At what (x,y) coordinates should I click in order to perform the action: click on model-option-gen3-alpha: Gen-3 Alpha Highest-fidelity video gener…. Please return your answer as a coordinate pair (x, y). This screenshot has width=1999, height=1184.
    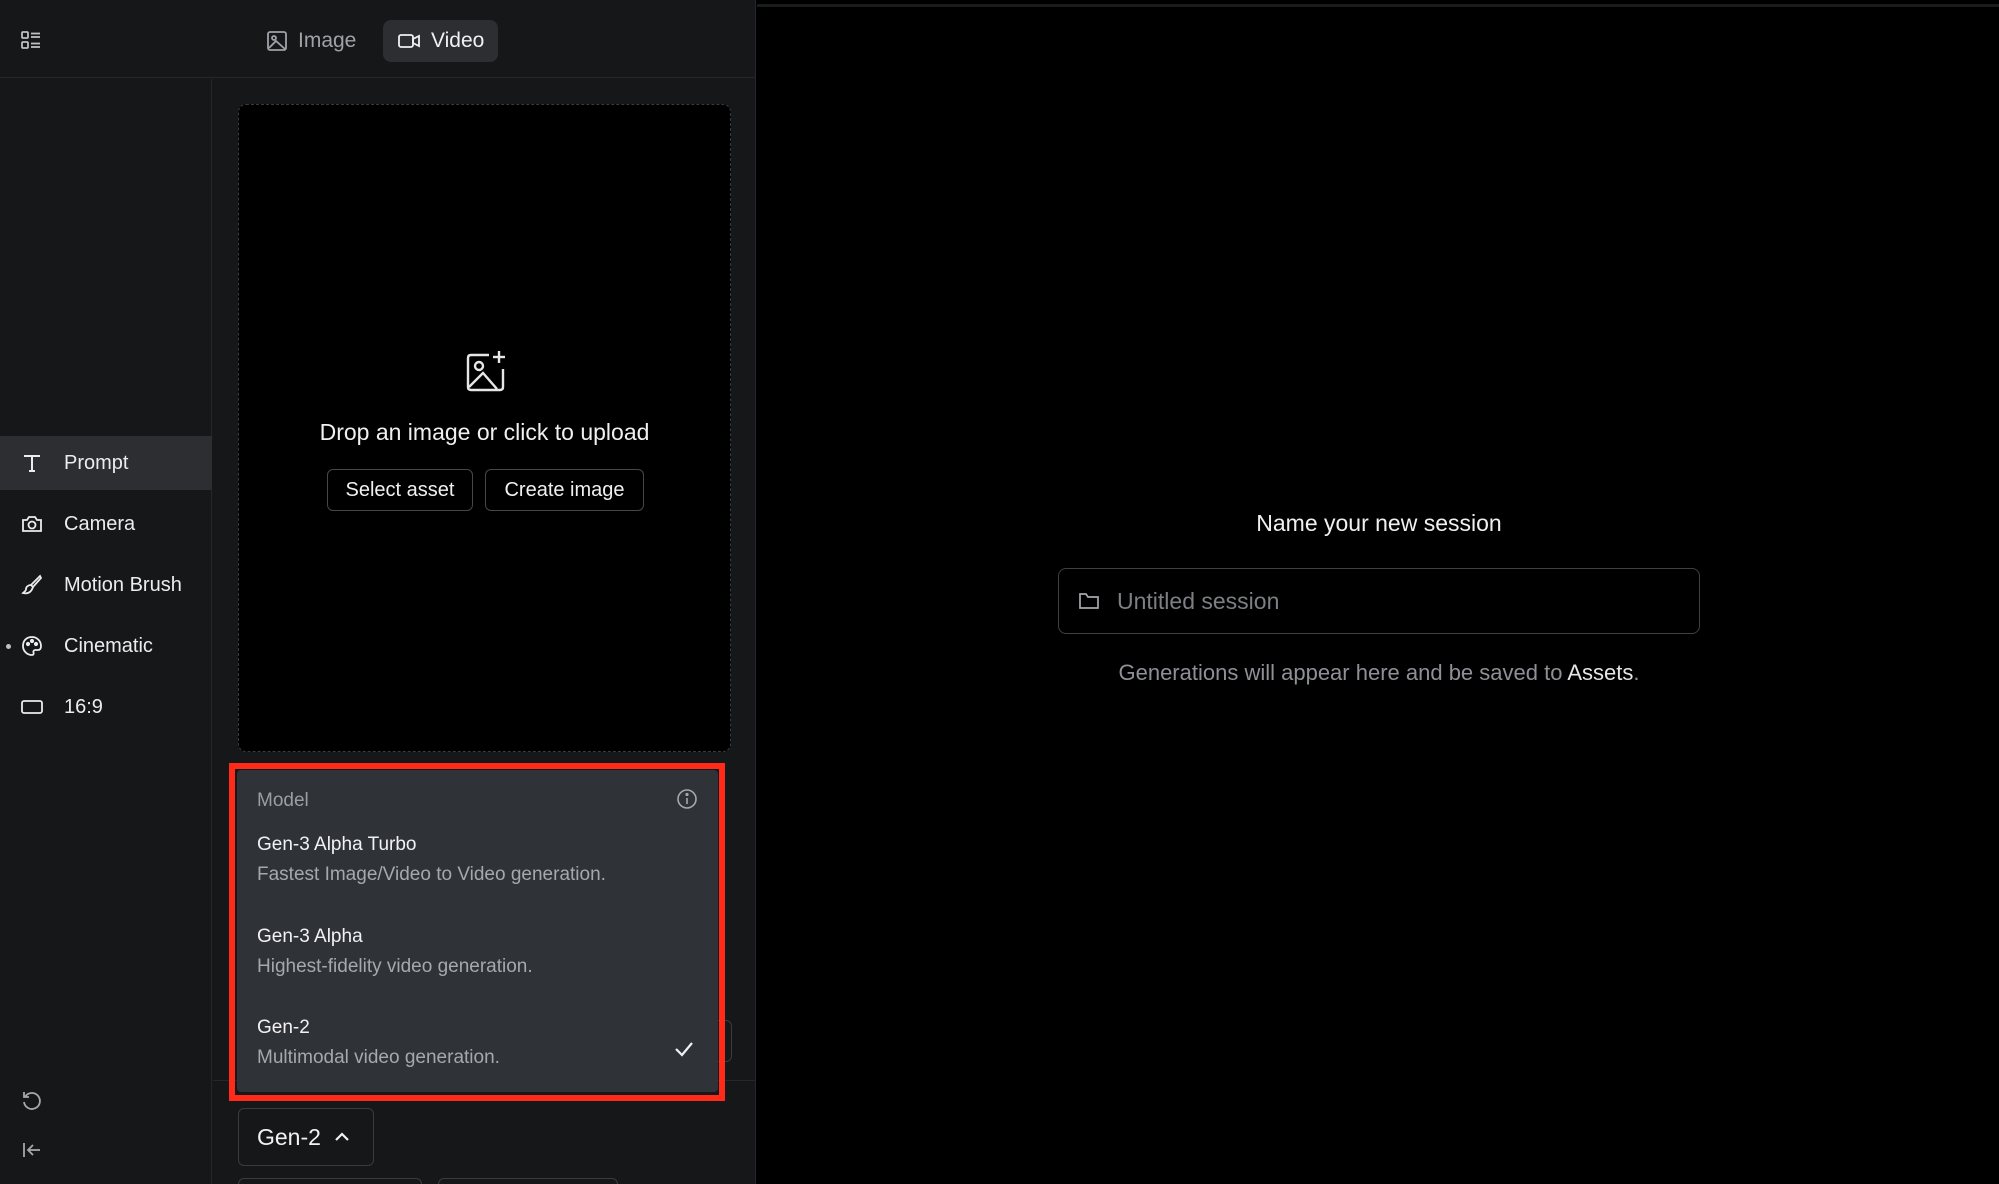
    Looking at the image, I should click on (477, 960).